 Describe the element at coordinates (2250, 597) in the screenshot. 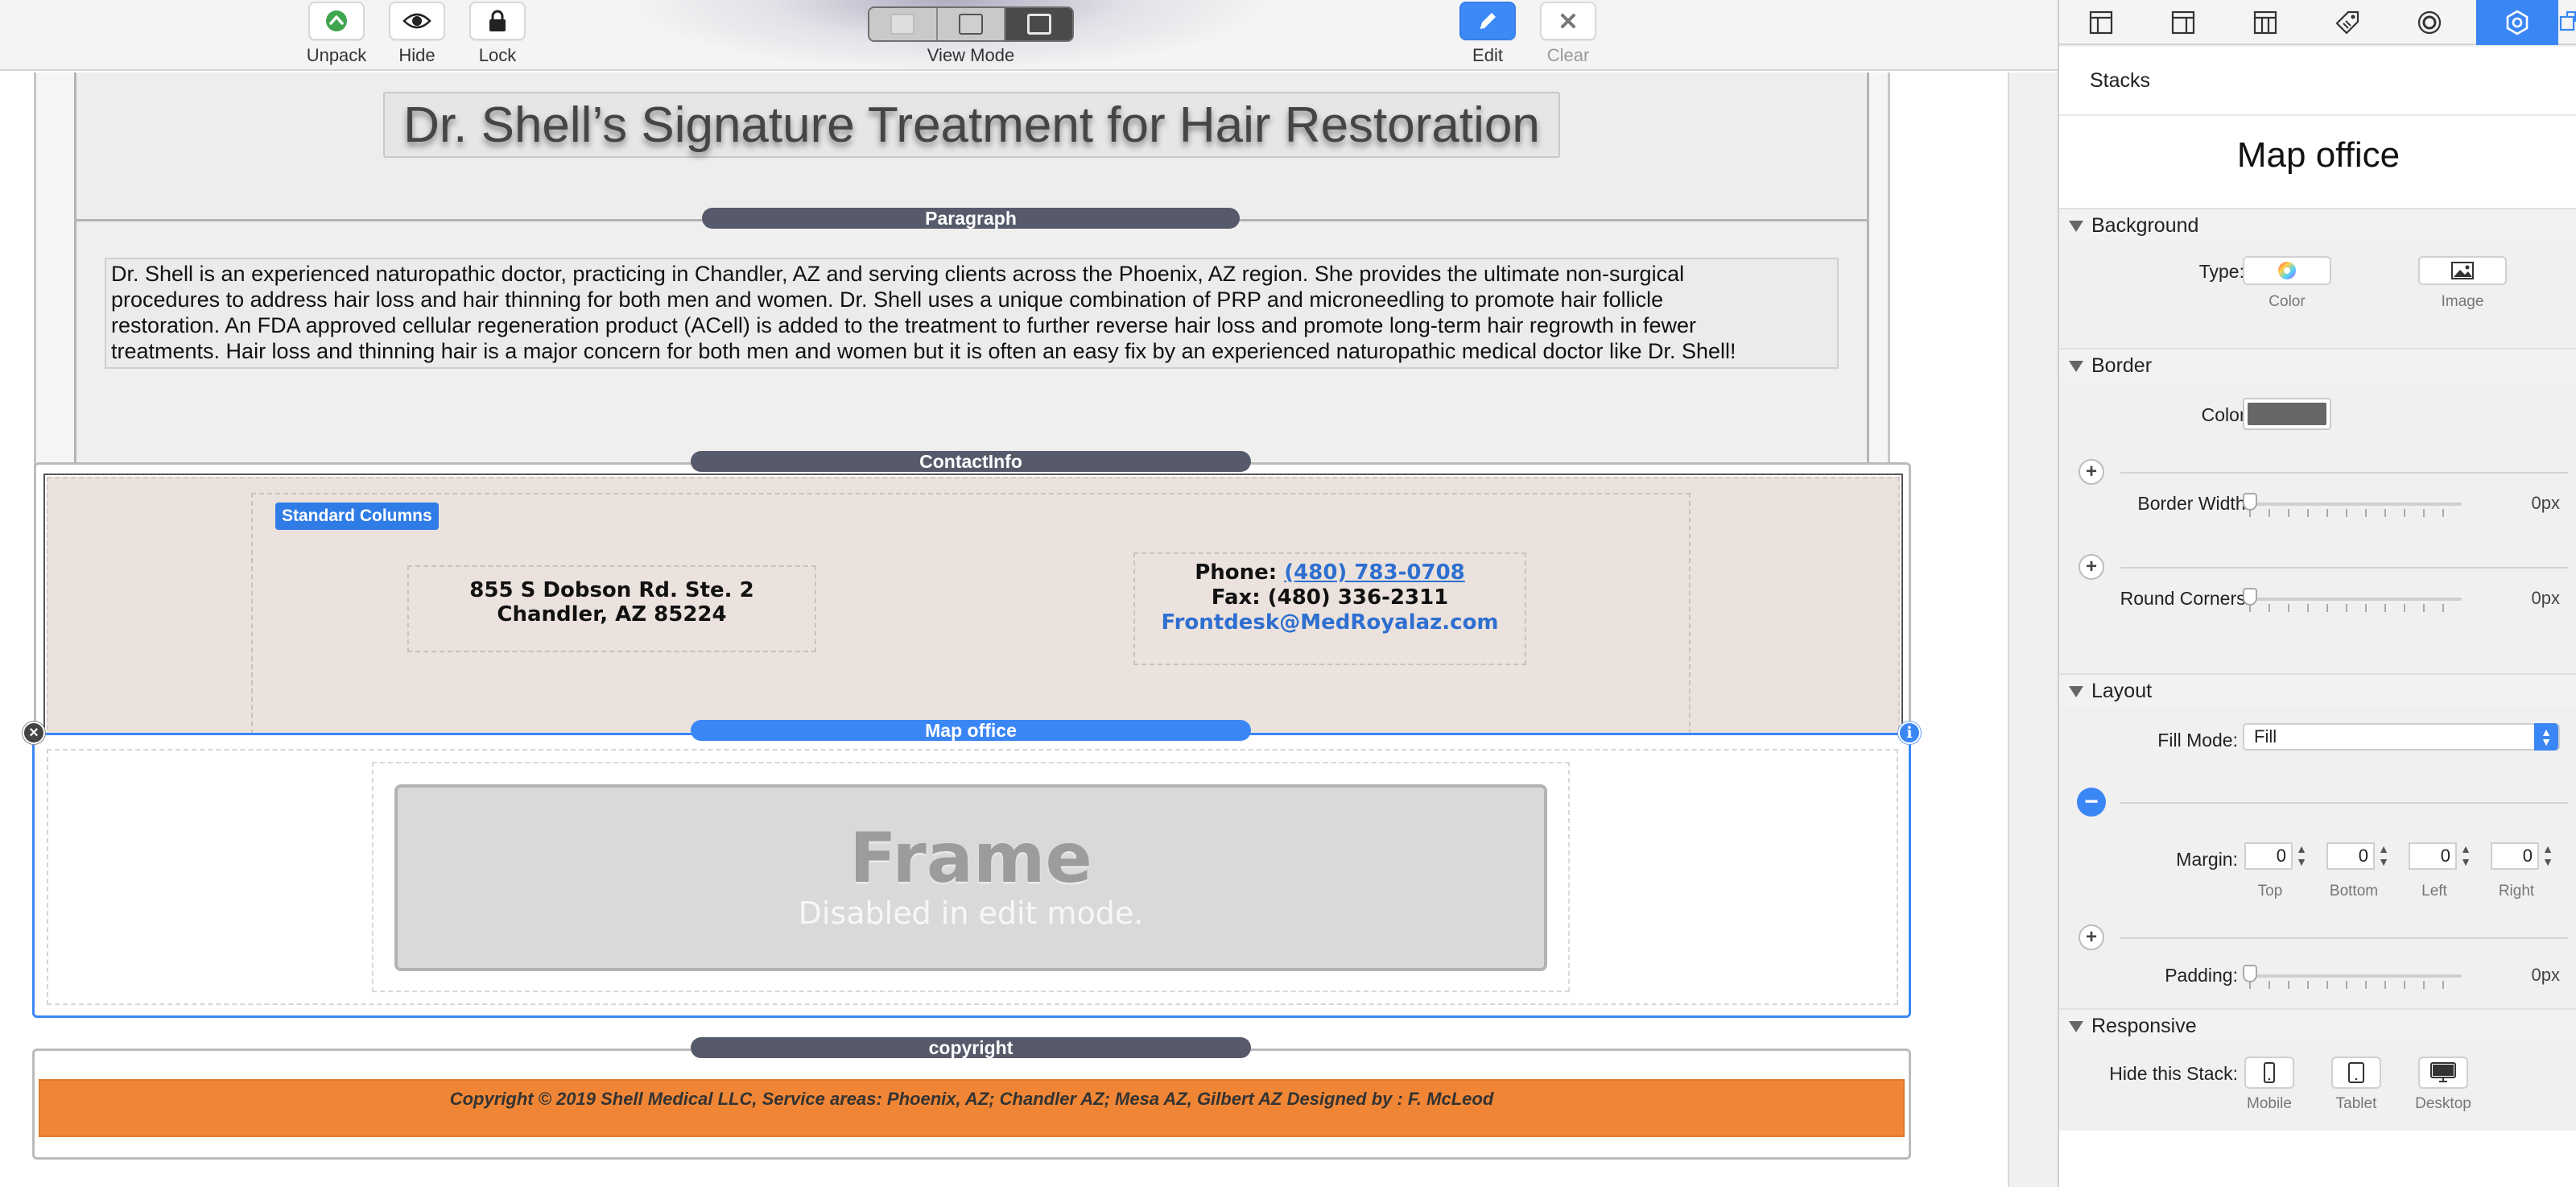

I see `round-corners-slider-knob` at that location.